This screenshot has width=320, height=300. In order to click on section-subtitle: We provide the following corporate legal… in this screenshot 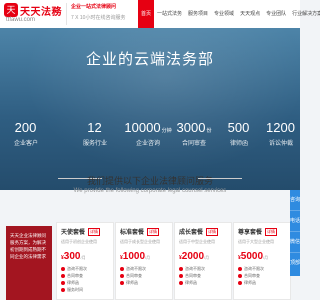, I will do `click(150, 191)`.